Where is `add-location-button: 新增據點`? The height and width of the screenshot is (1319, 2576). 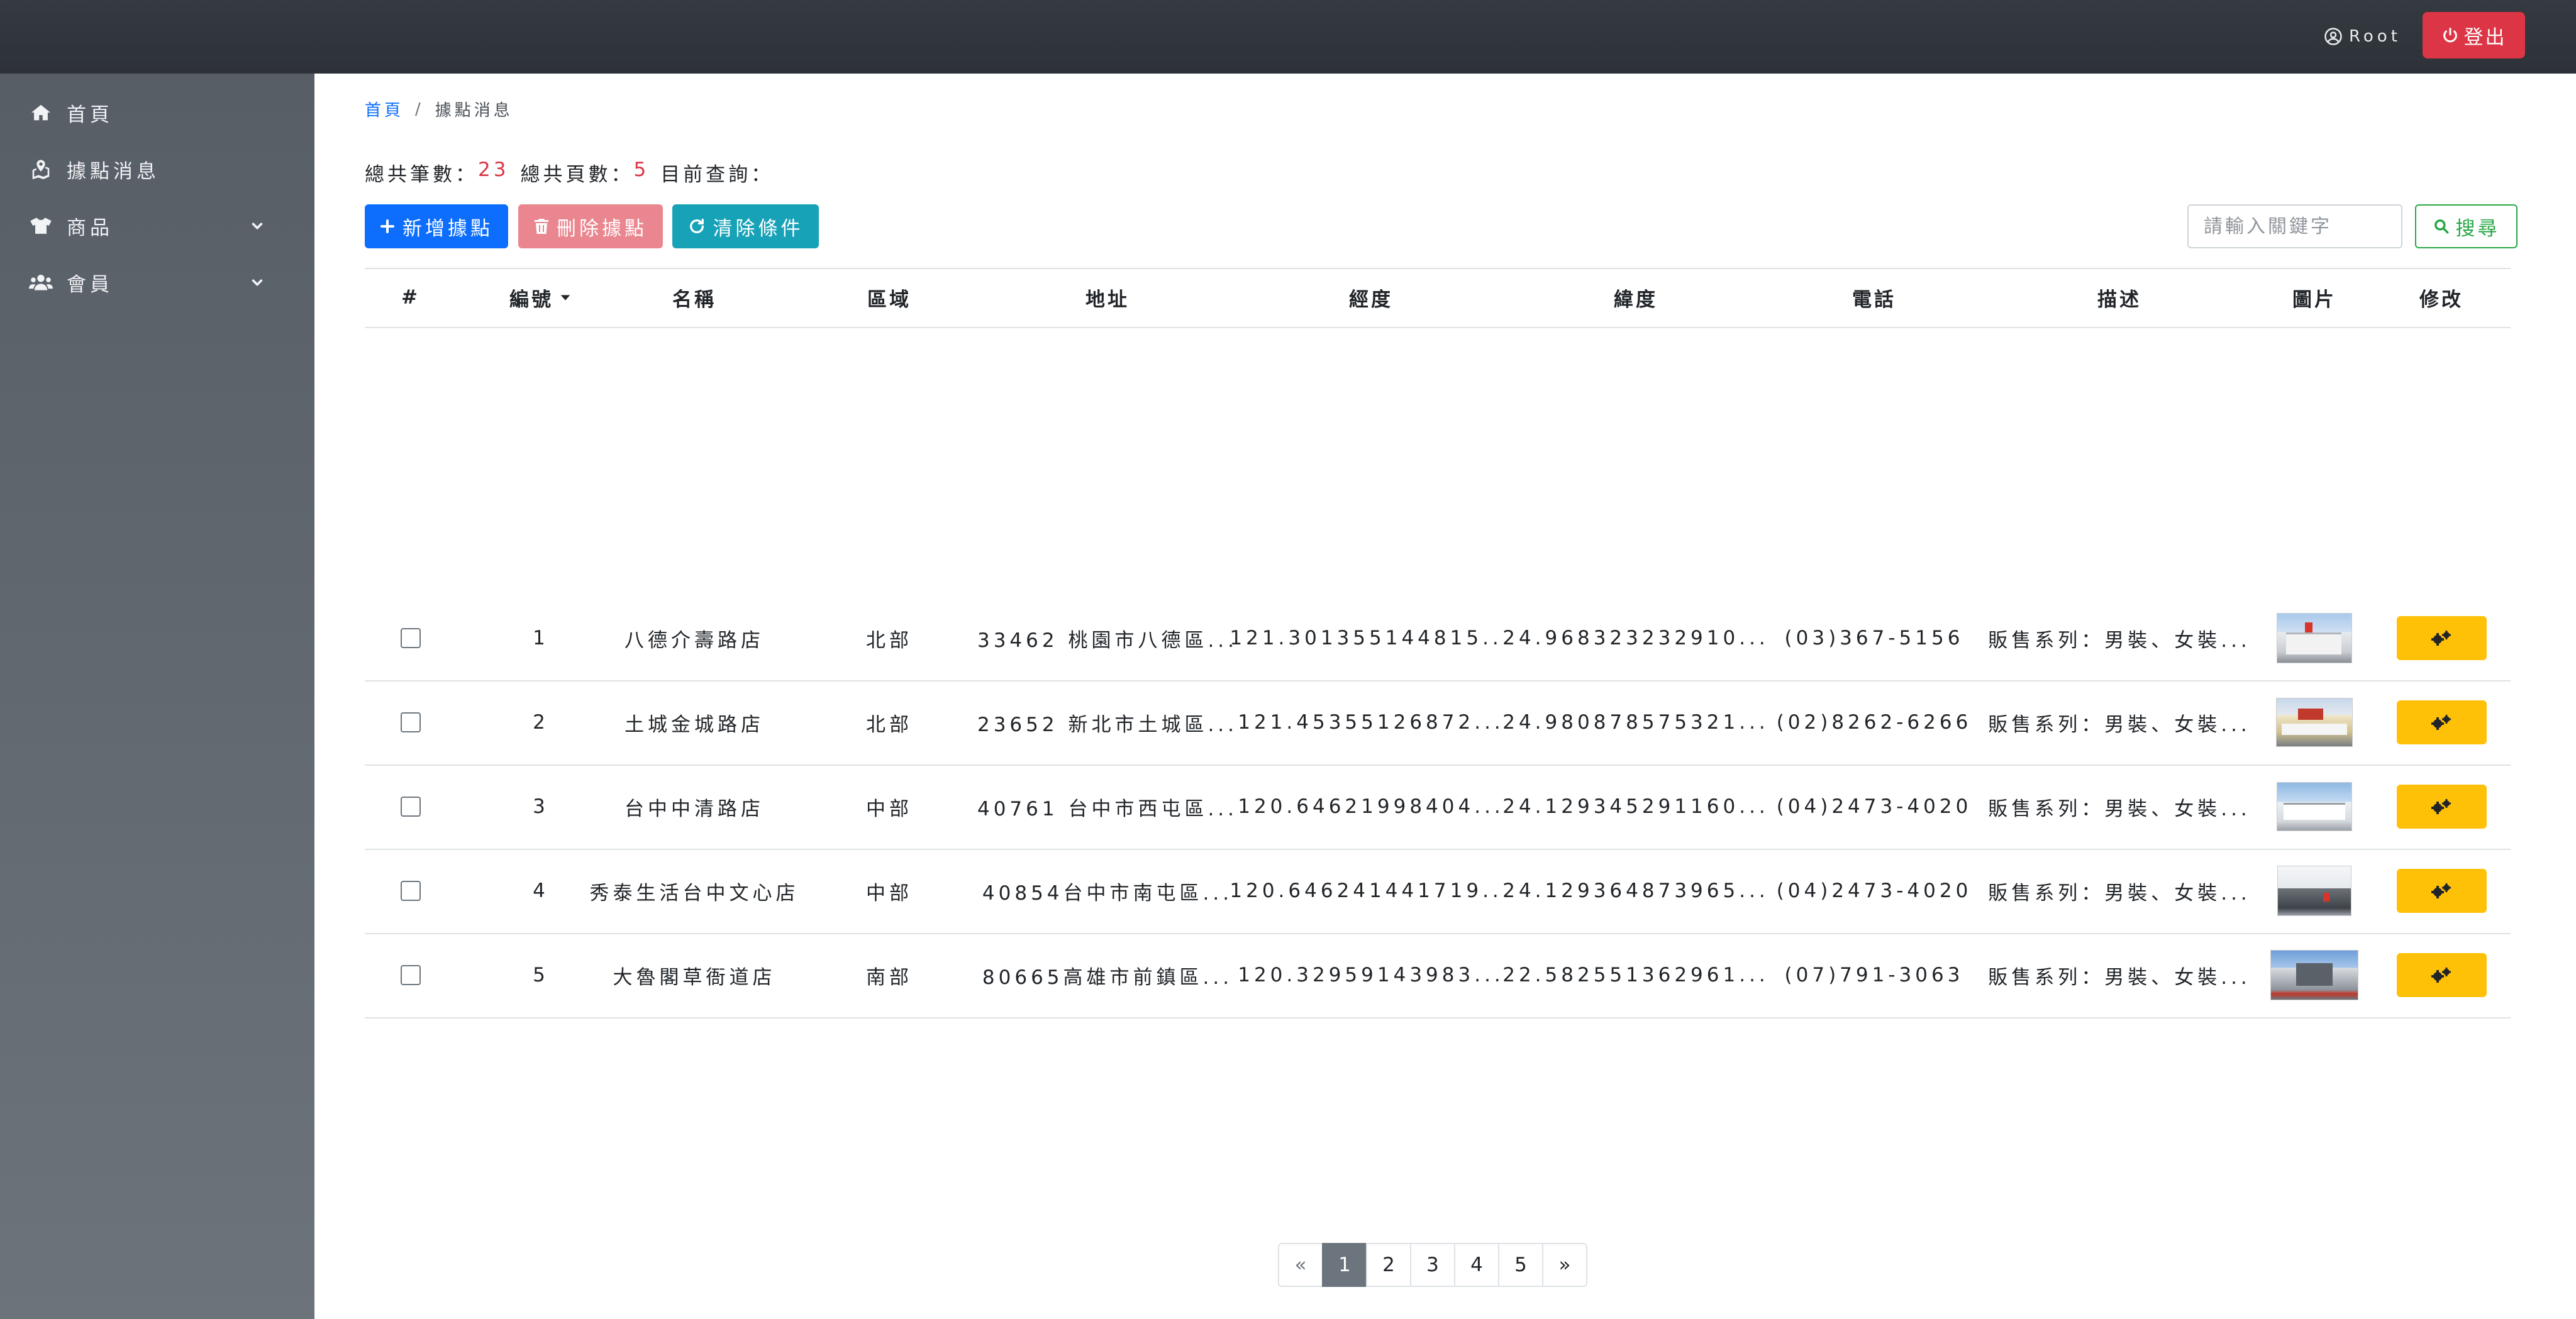 add-location-button: 新增據點 is located at coordinates (436, 226).